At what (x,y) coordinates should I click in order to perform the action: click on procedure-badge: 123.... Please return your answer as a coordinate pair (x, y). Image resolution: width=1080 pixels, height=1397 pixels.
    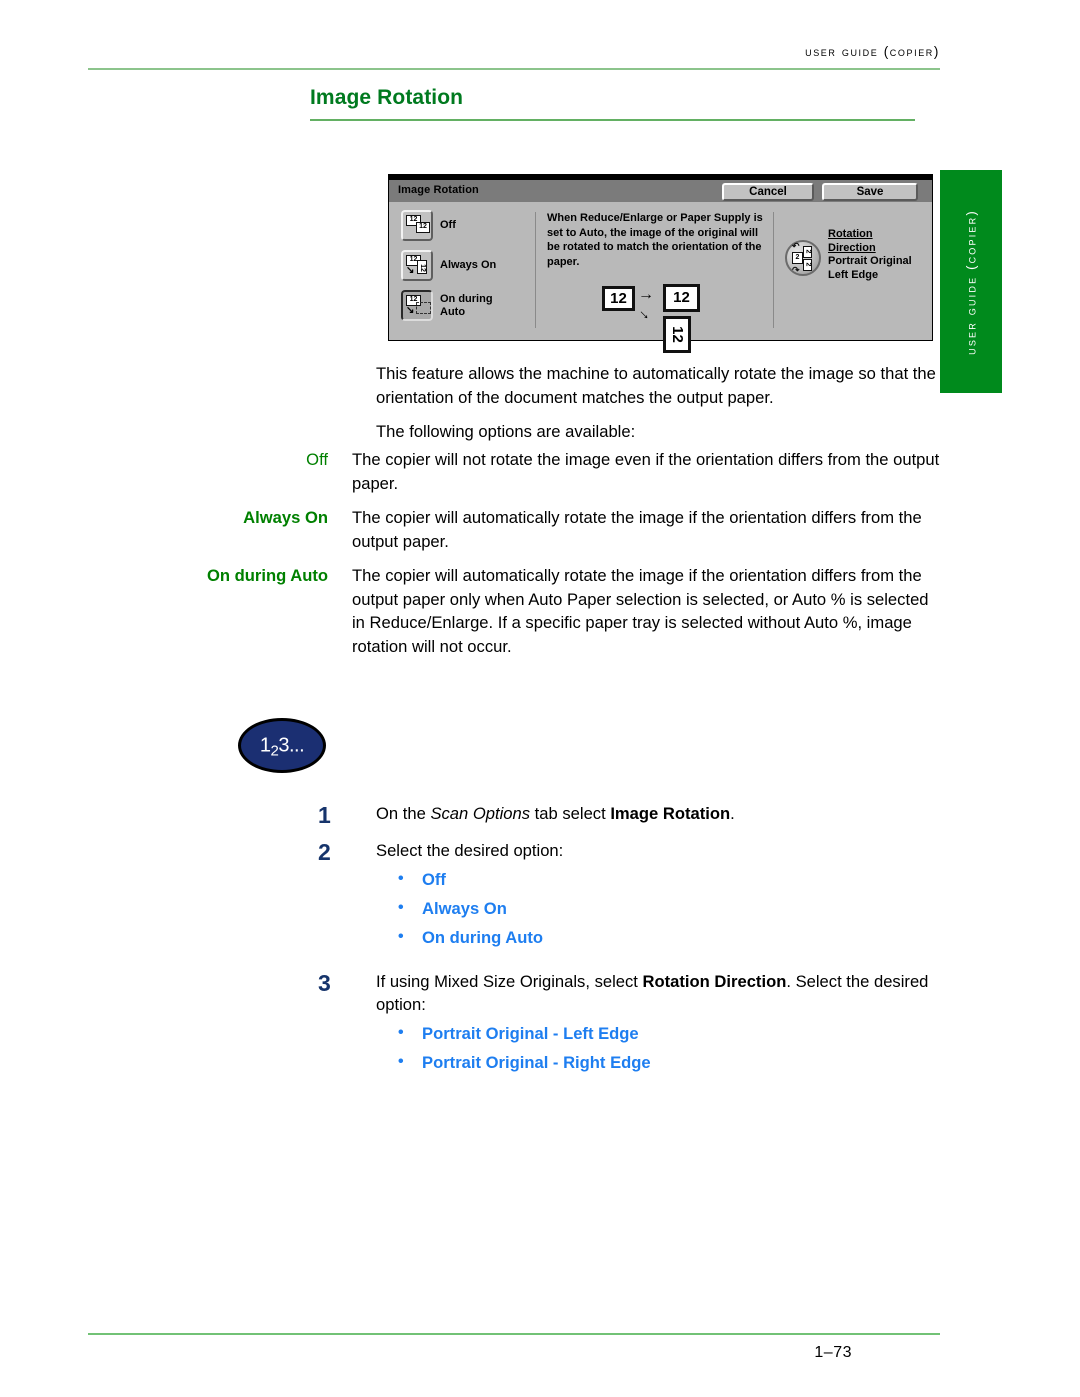
    Looking at the image, I should click on (282, 745).